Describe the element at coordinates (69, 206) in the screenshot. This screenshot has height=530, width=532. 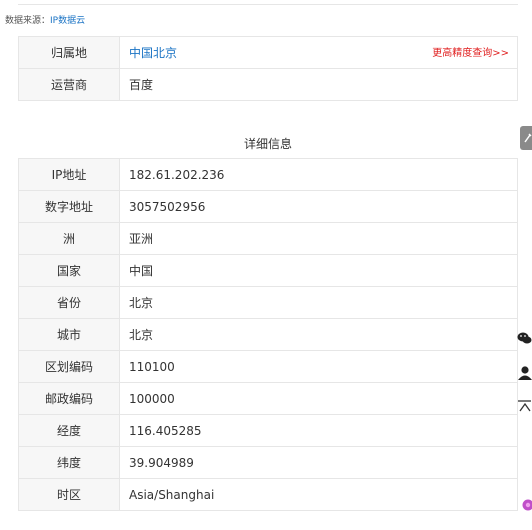
I see `row-key: 数字地址` at that location.